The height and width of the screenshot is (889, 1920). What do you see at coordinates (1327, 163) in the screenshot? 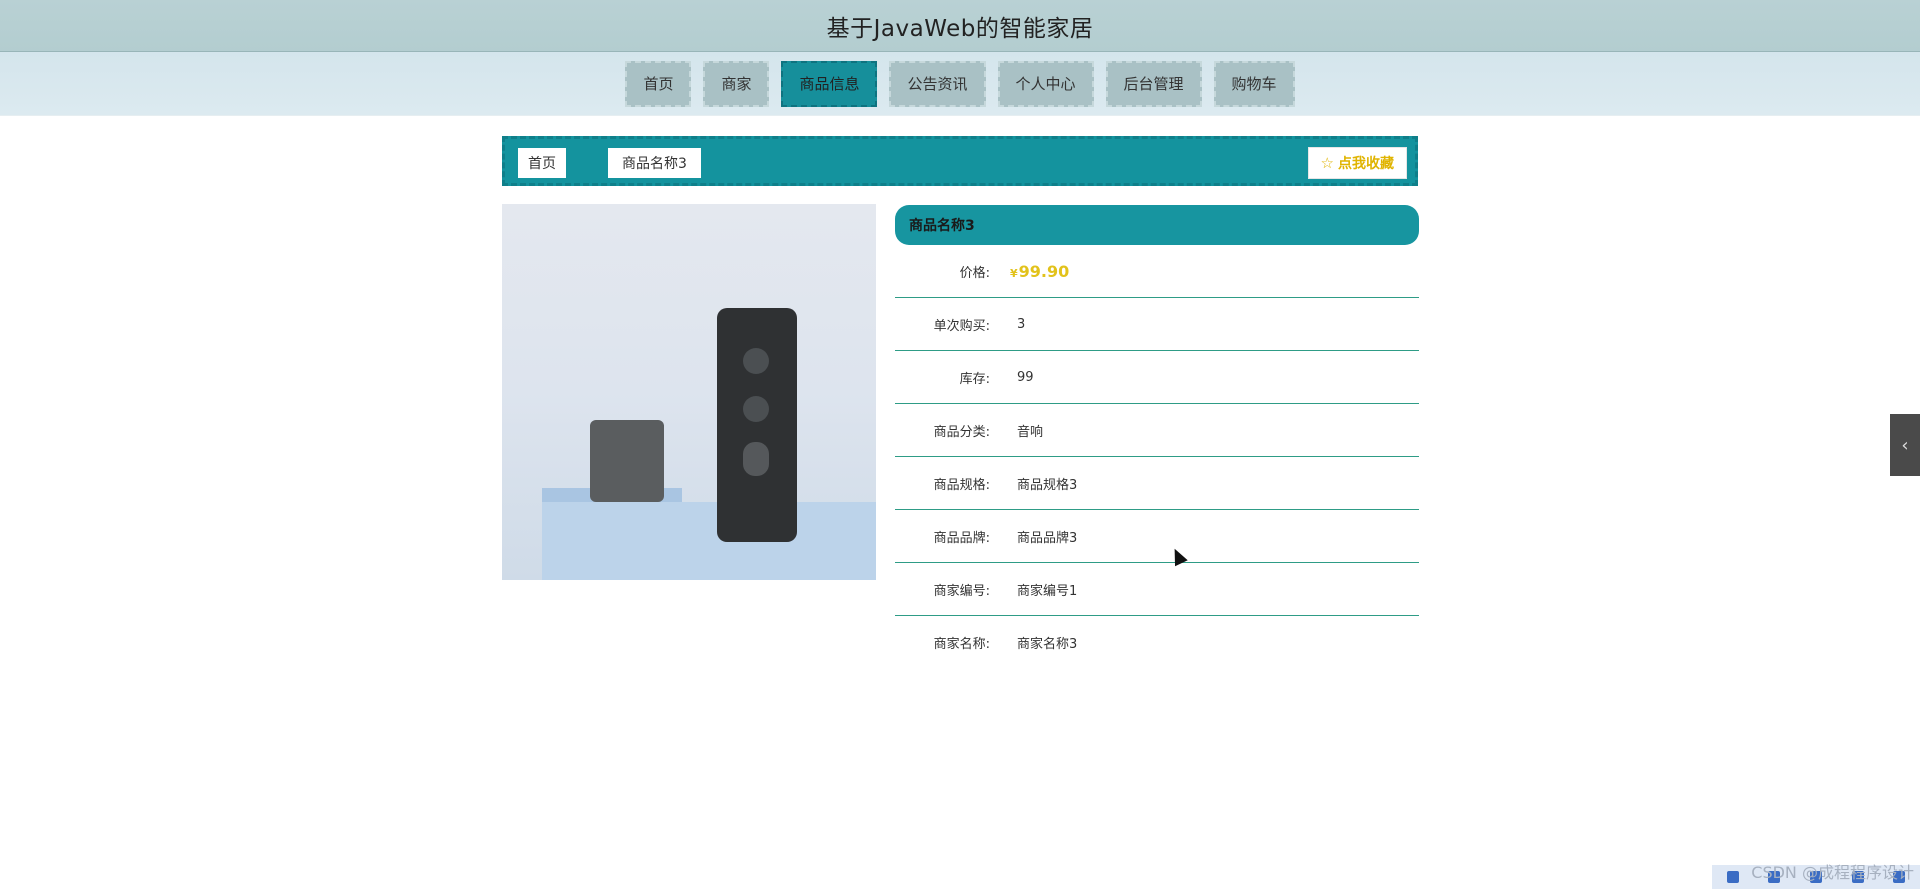
I see `star-outline-icon: ☆` at bounding box center [1327, 163].